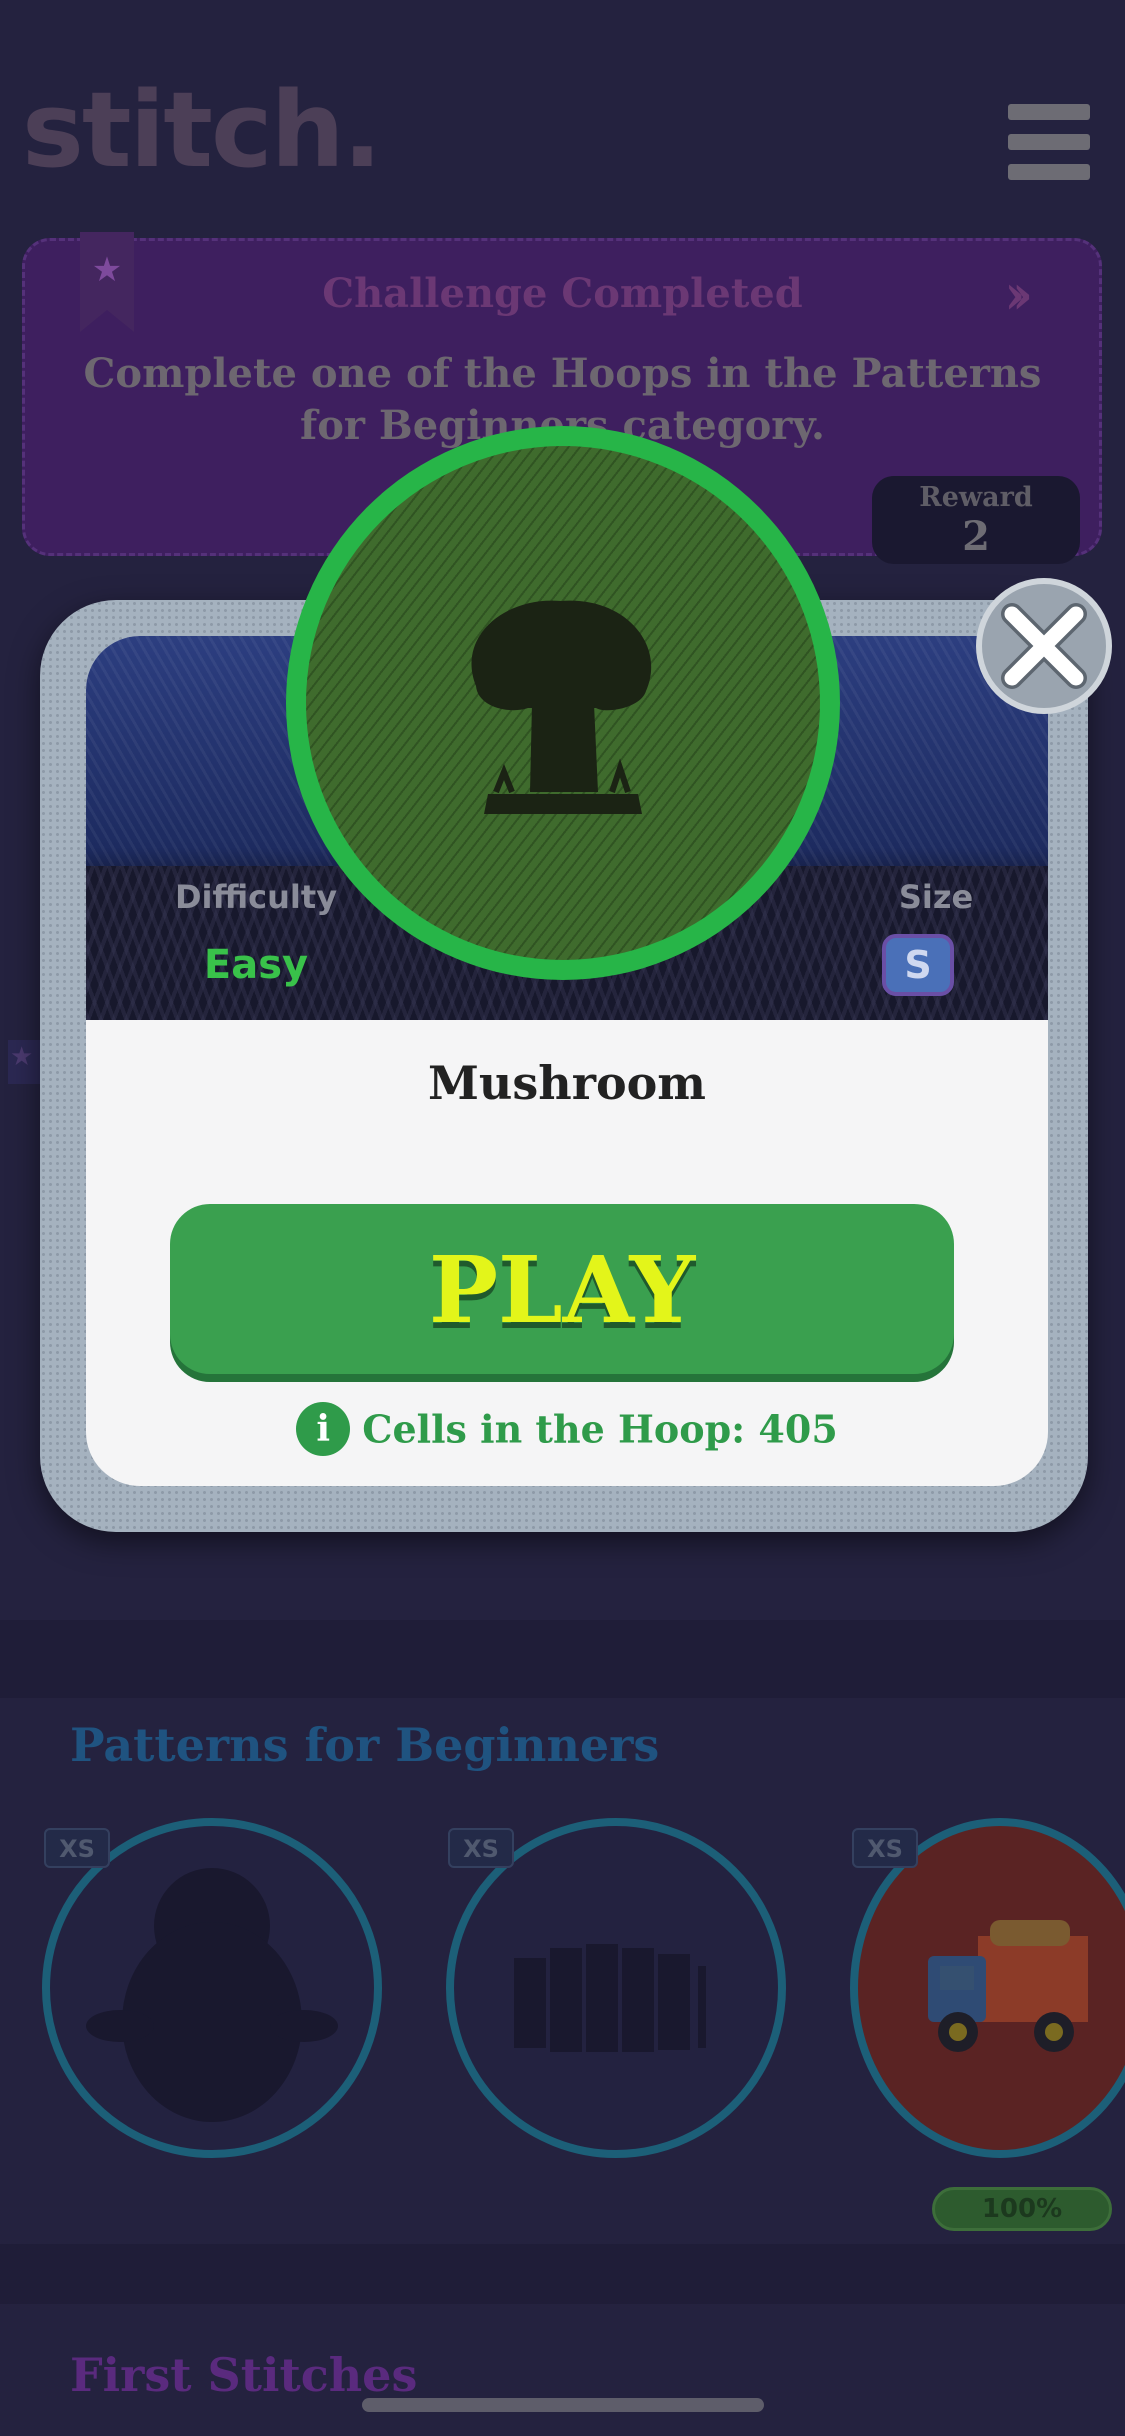 This screenshot has height=2436, width=1125. What do you see at coordinates (1022, 2209) in the screenshot?
I see `progress-badge: 100%` at bounding box center [1022, 2209].